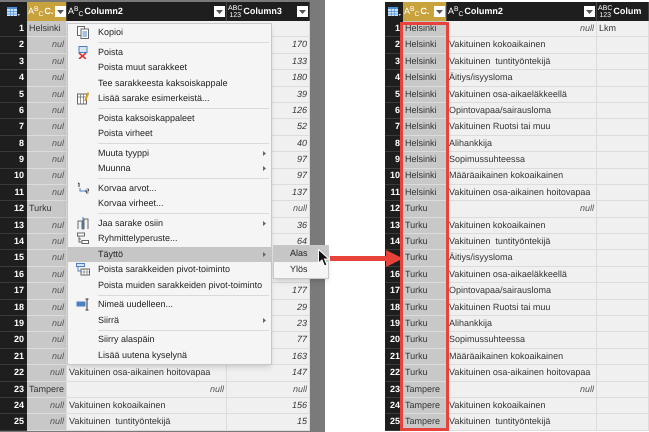  What do you see at coordinates (301, 254) in the screenshot?
I see `menu-item: Alas` at bounding box center [301, 254].